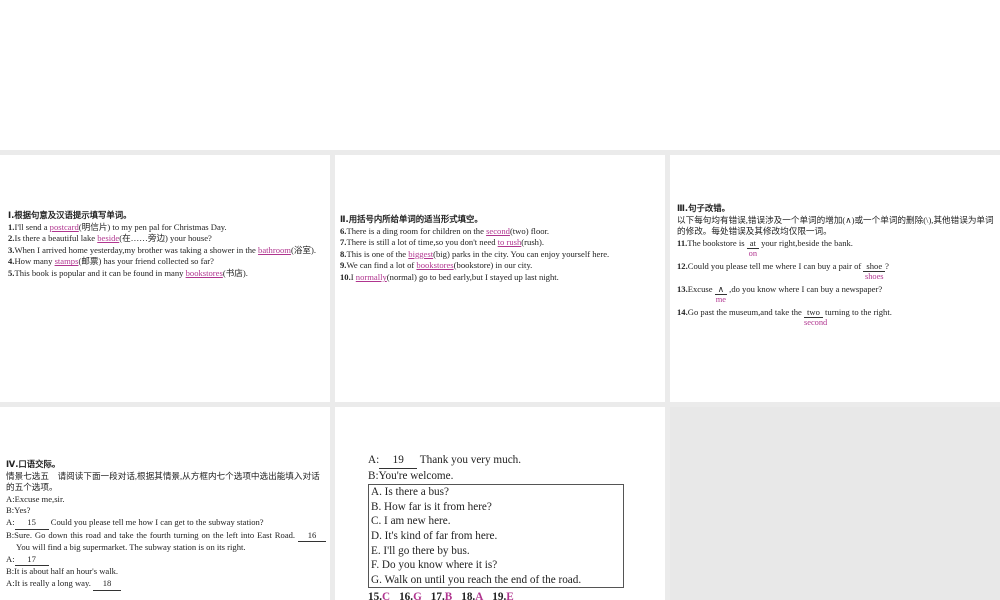  I want to click on answer-key: 15.C 16.G 17.B 18.A 19.E, so click(496, 595).